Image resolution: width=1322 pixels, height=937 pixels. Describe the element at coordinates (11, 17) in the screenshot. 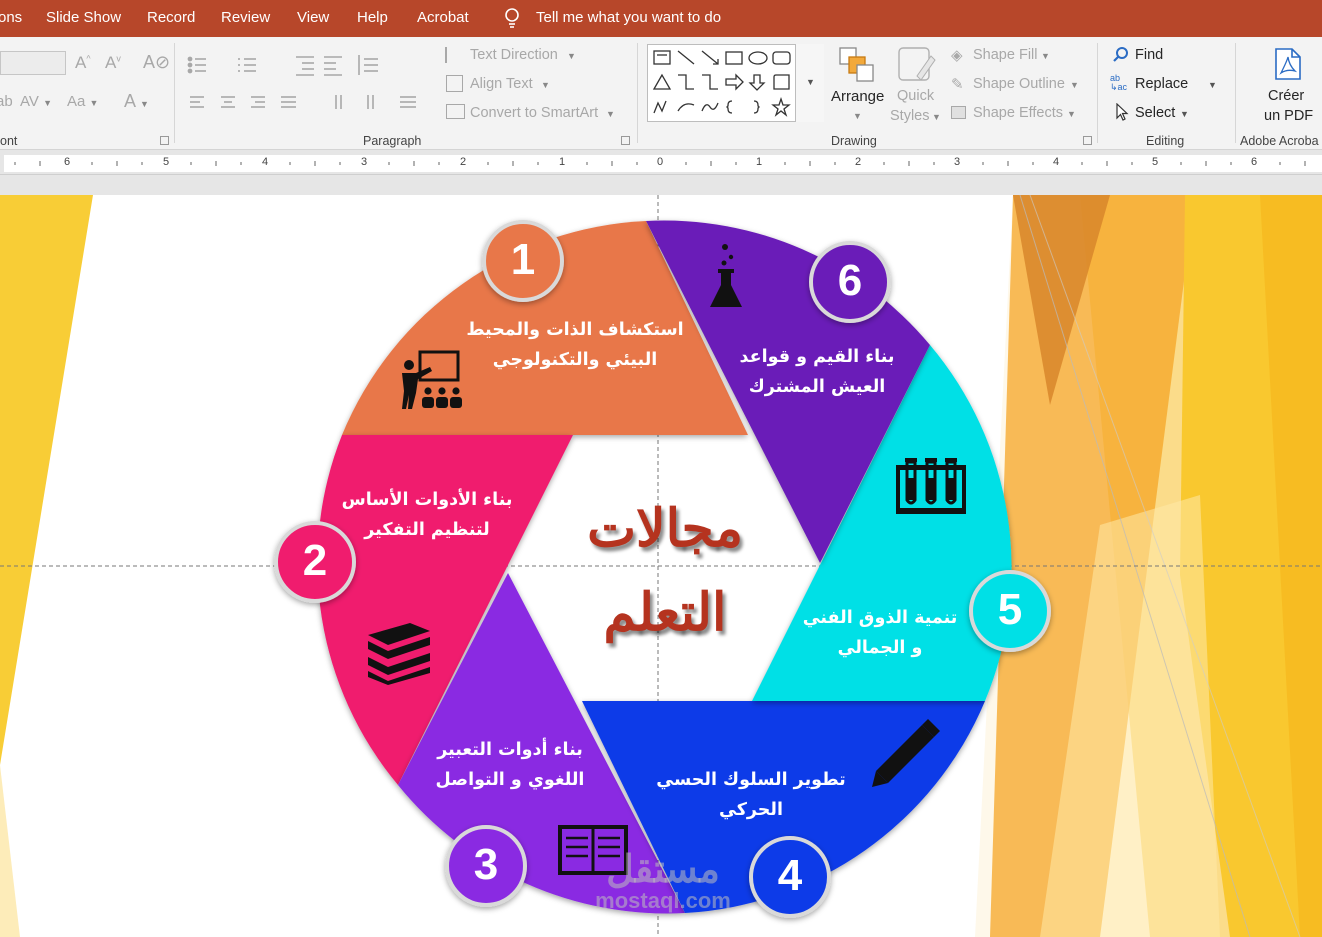

I see `menu-animations: ons` at that location.